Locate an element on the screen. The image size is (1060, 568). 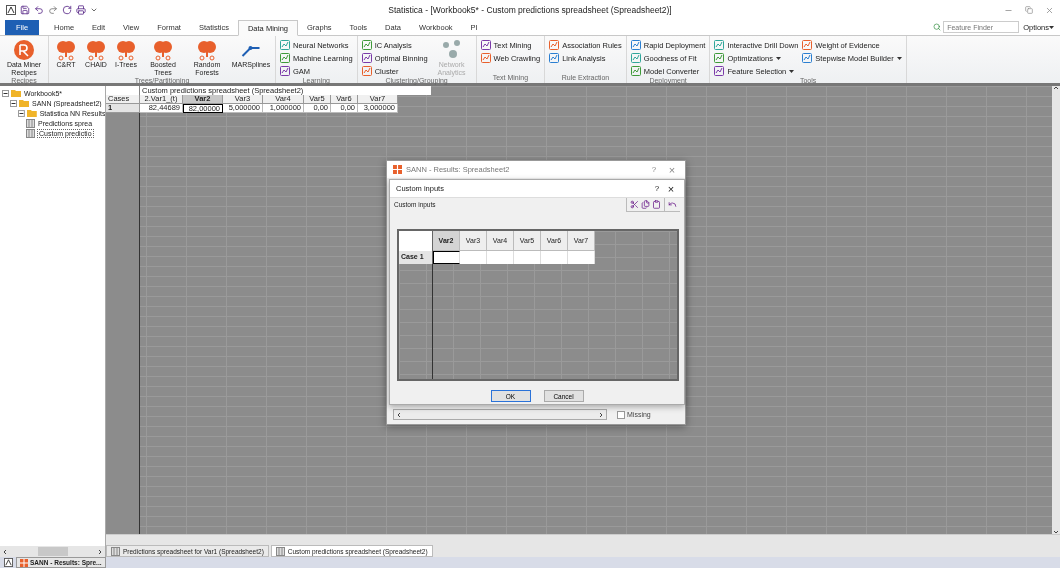
undo-icon is located at coordinates (39, 10).